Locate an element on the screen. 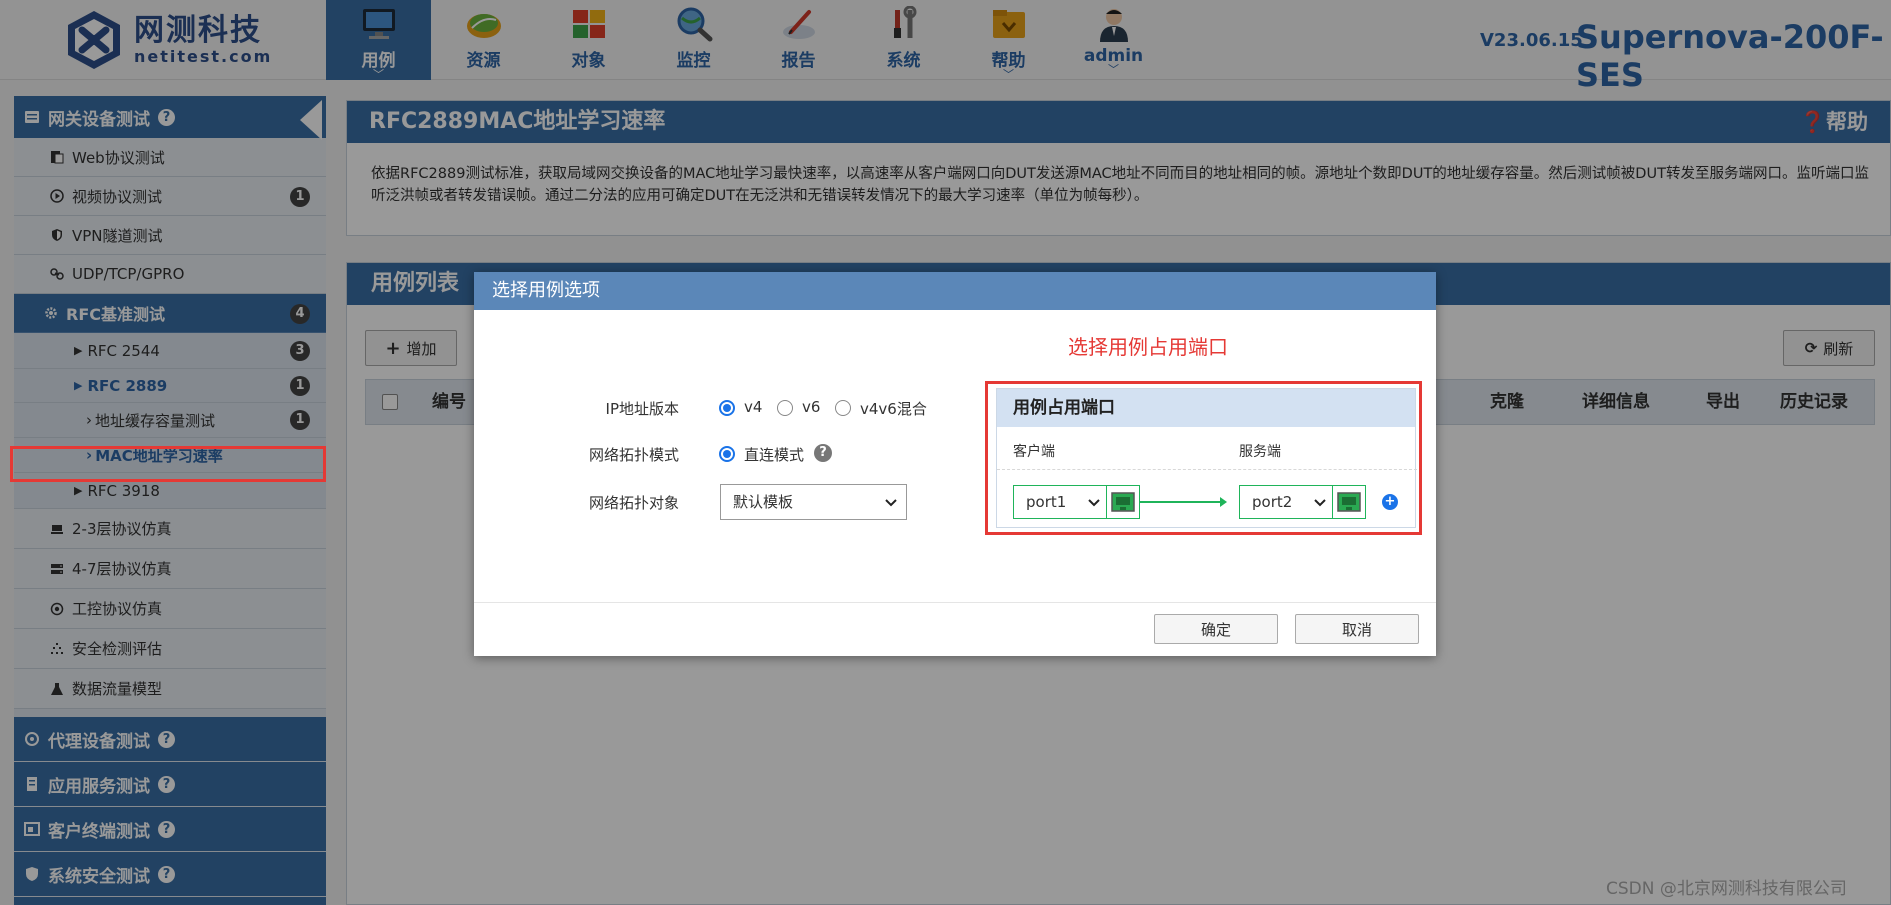 The image size is (1891, 905). annotation-label: 选择用例占用端口 is located at coordinates (1148, 347).